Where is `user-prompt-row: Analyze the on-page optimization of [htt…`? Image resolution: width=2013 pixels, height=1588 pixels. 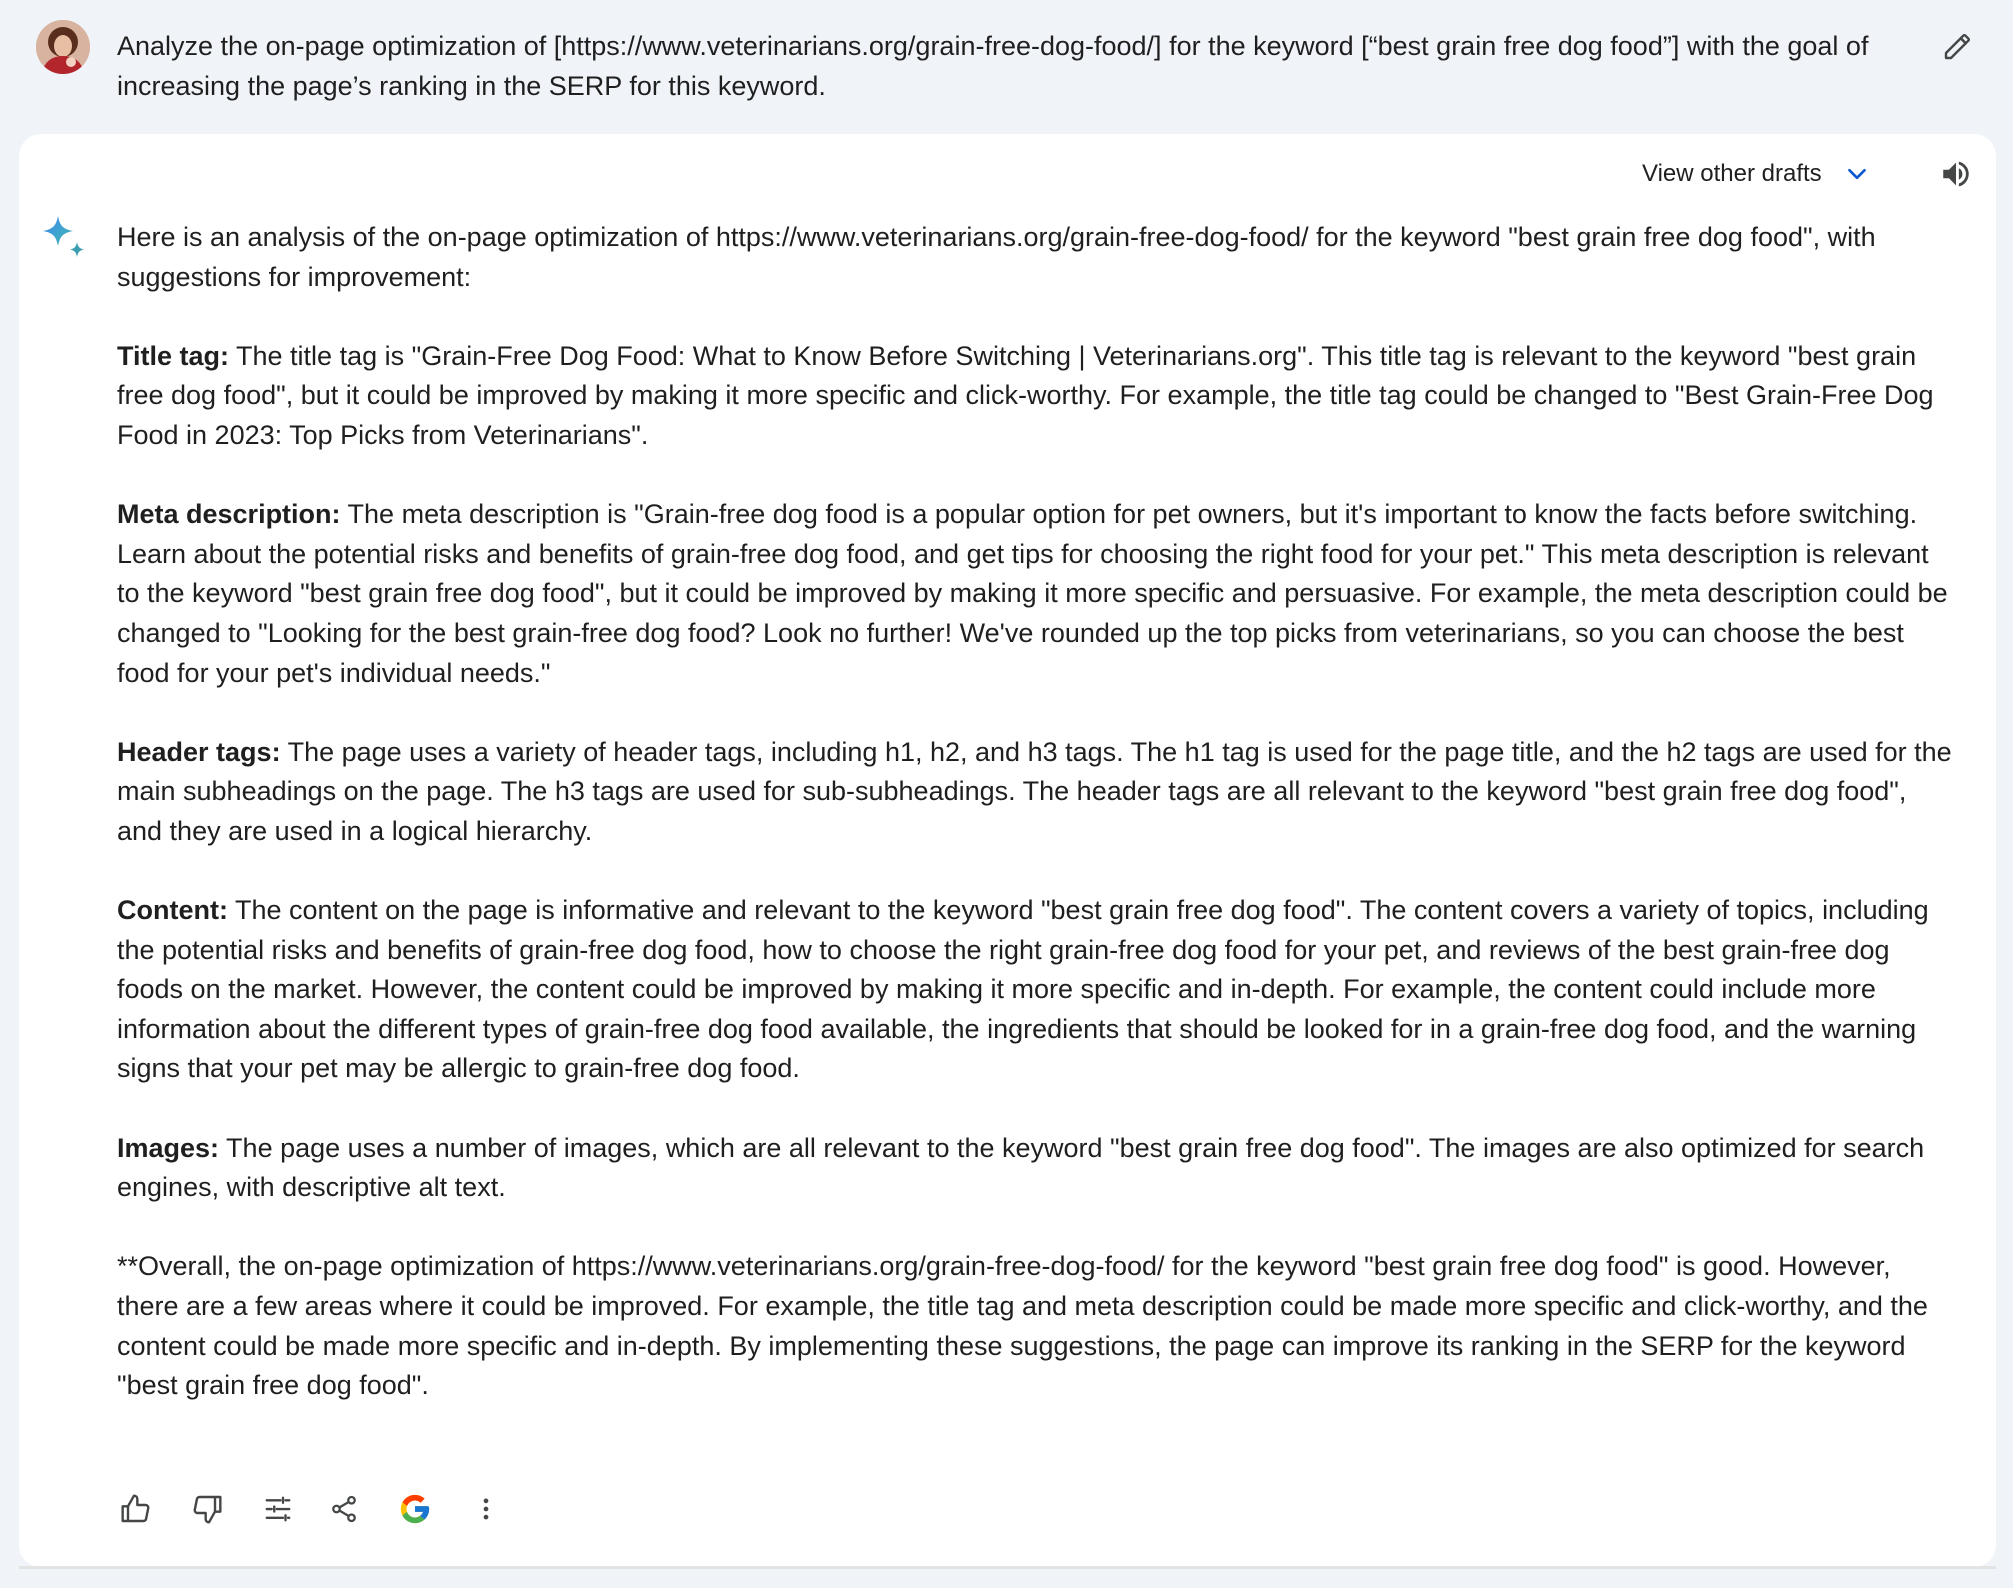
user-prompt-row: Analyze the on-page optimization of [htt… is located at coordinates (1006, 67).